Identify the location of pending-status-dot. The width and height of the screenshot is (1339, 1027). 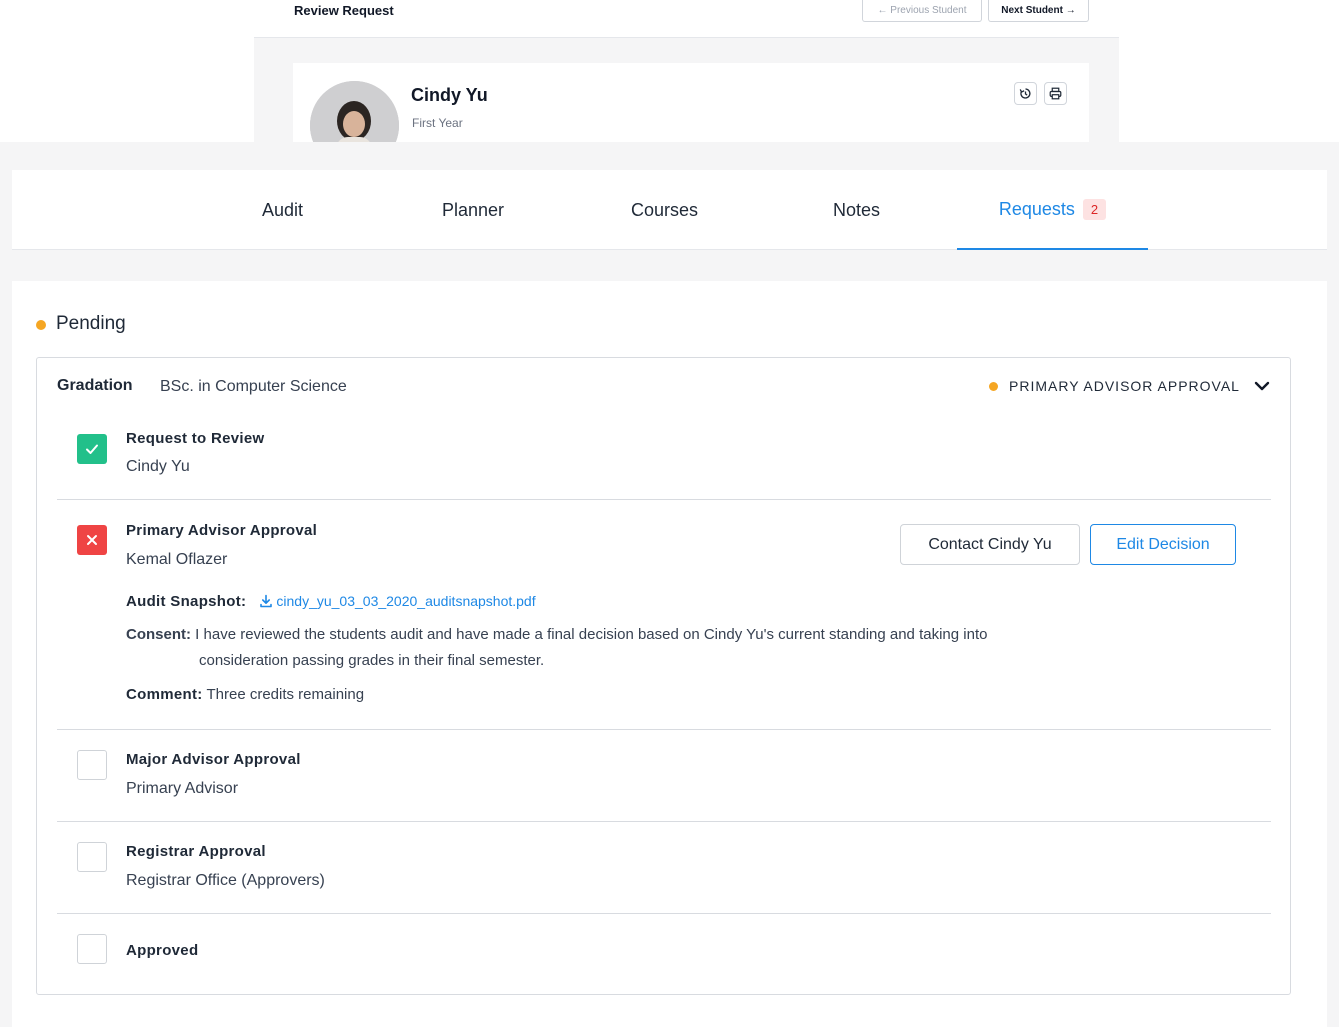
(41, 325).